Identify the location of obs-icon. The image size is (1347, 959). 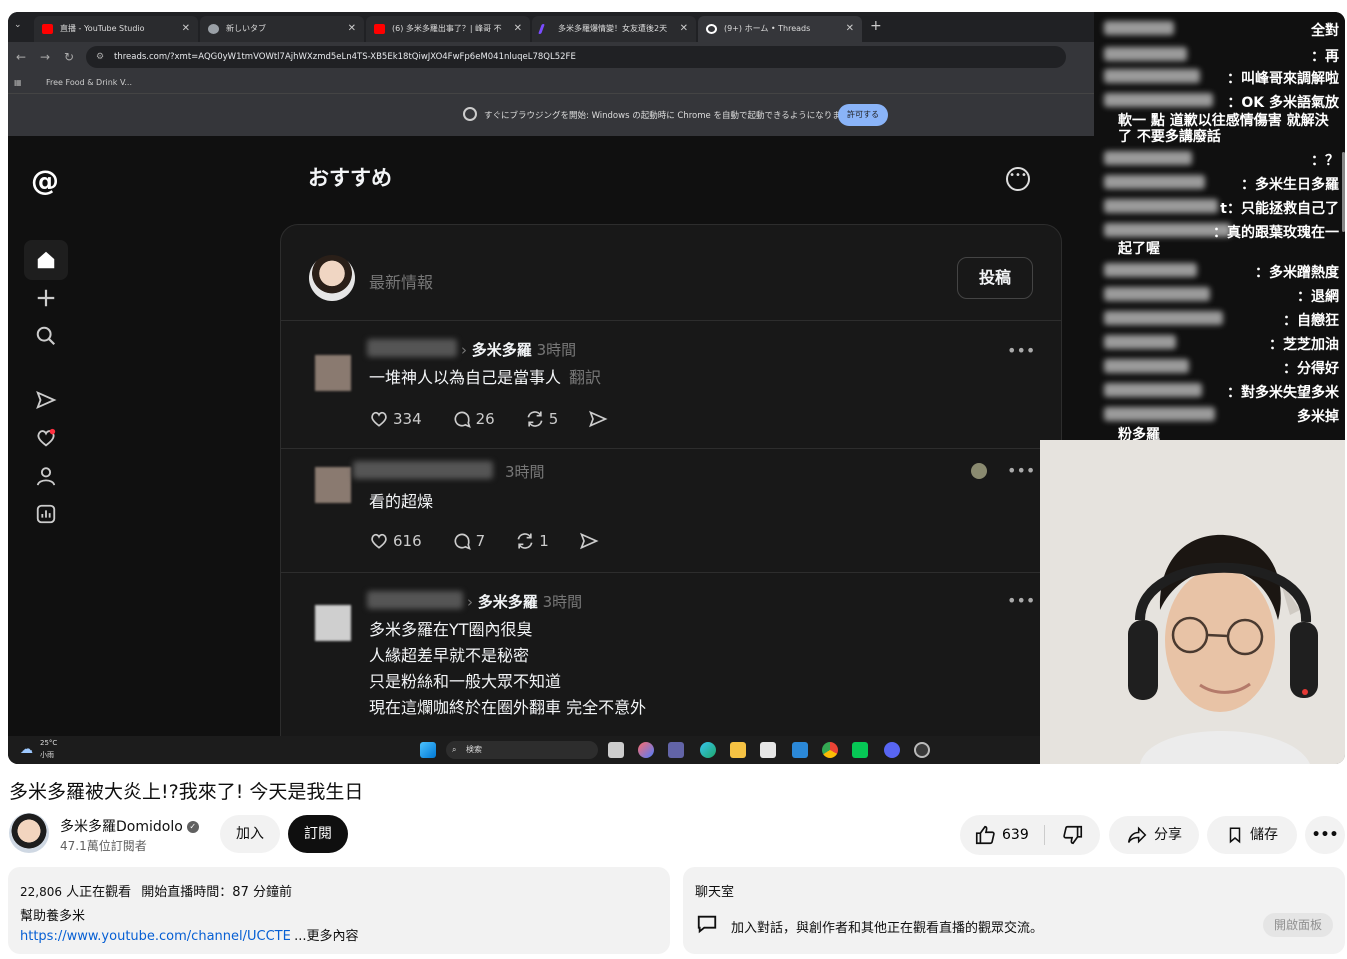
(922, 750).